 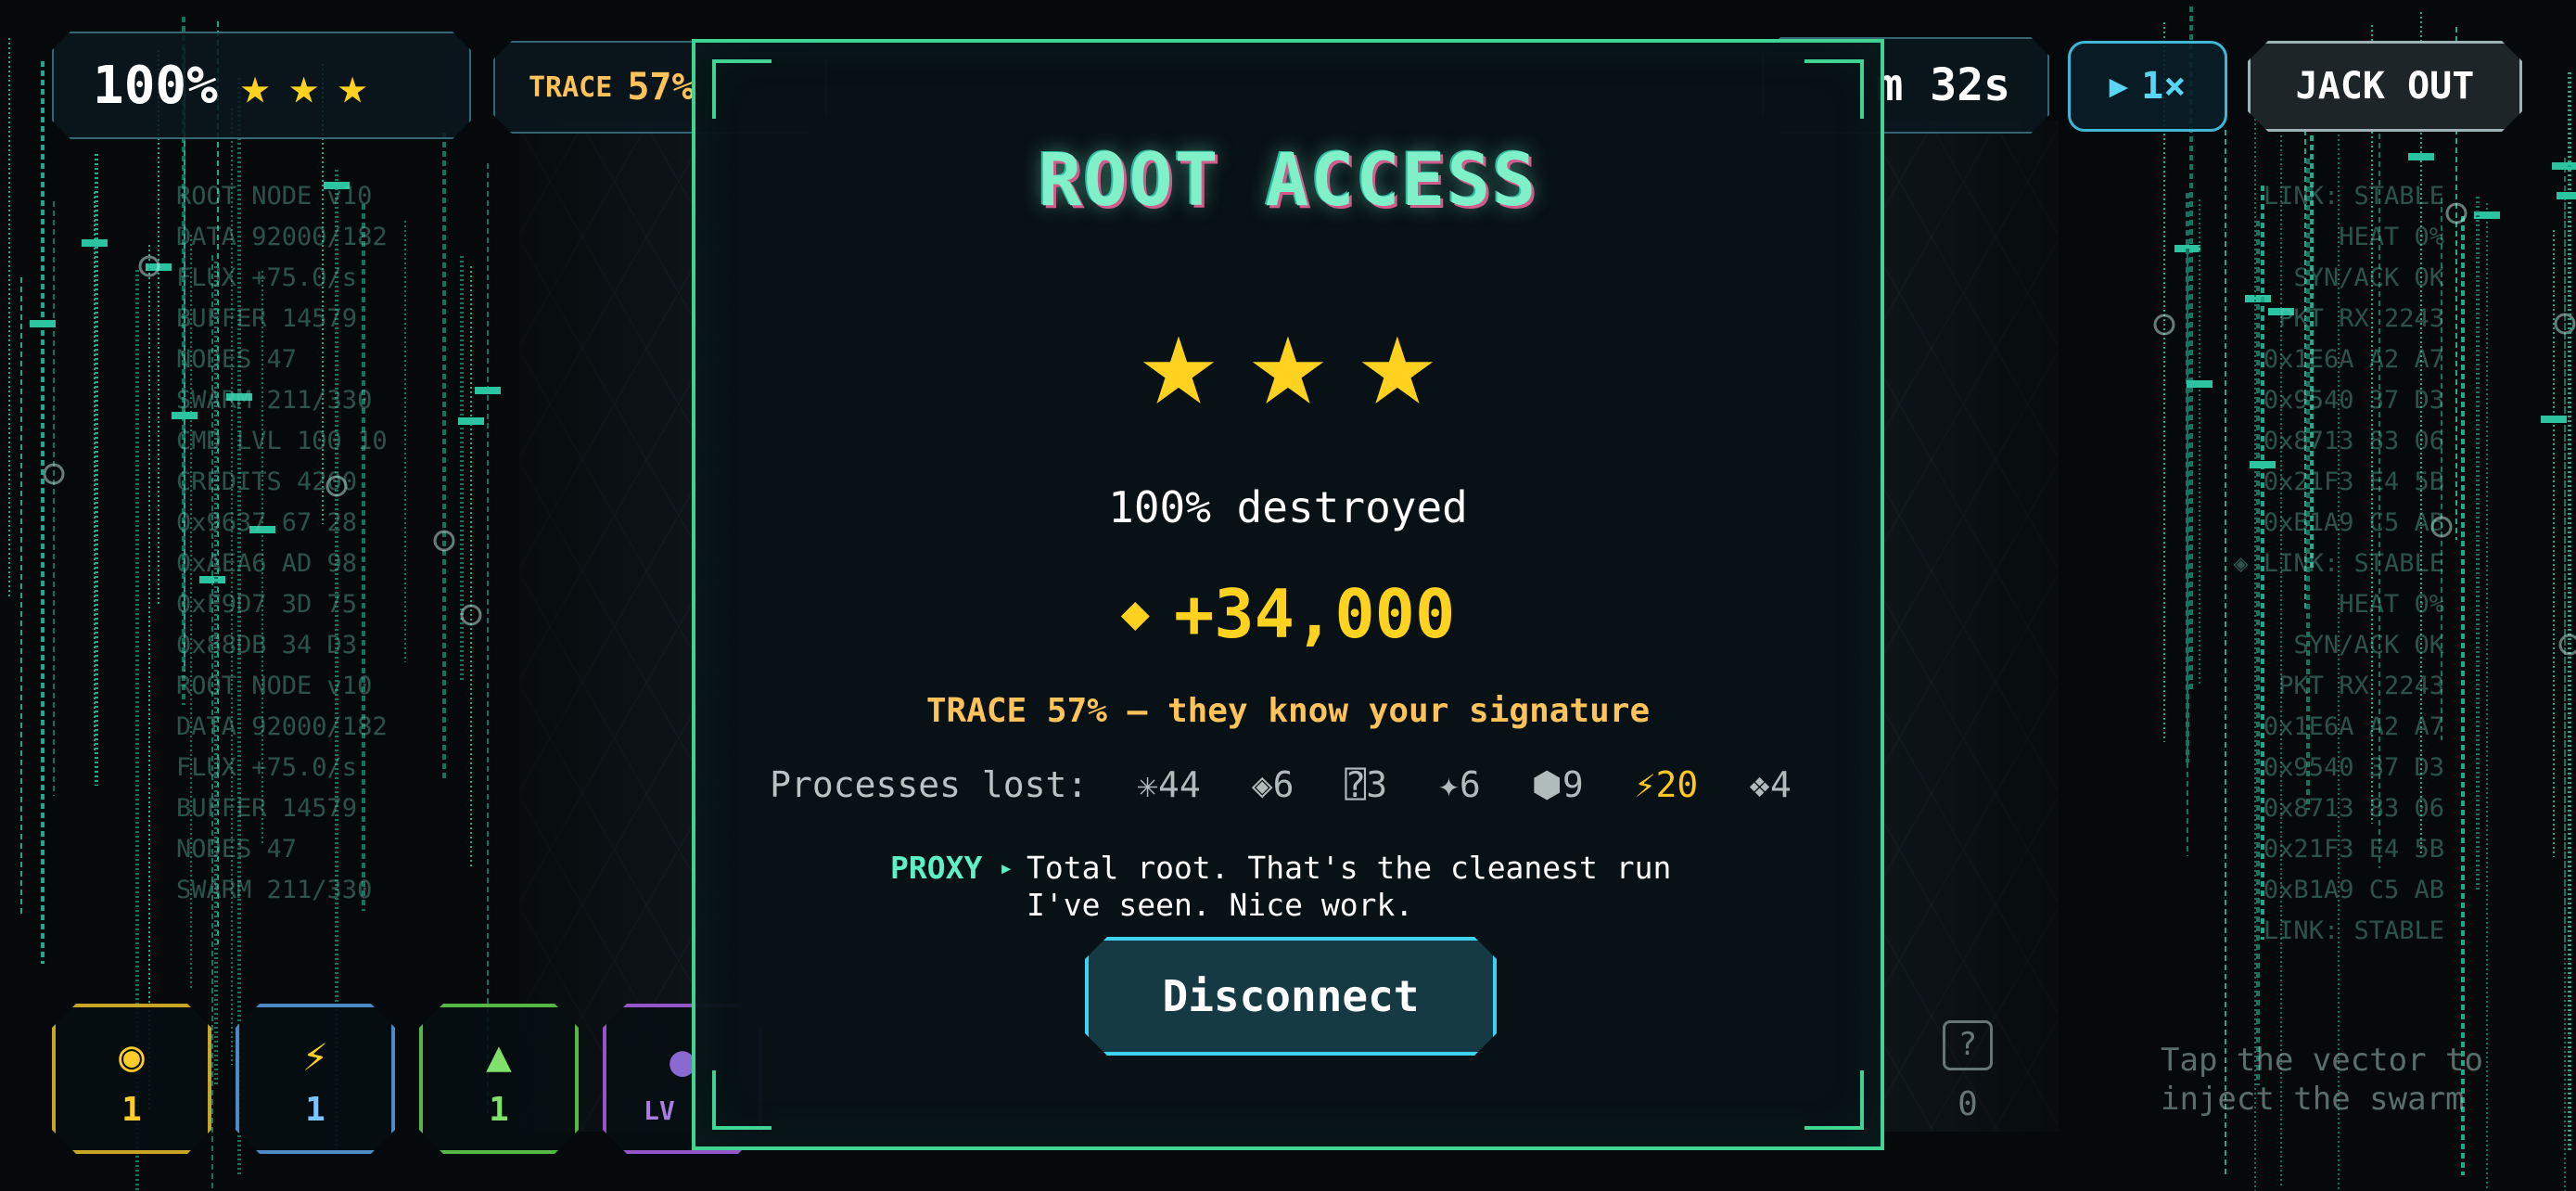 What do you see at coordinates (661, 87) in the screenshot?
I see `trace-value: 57%` at bounding box center [661, 87].